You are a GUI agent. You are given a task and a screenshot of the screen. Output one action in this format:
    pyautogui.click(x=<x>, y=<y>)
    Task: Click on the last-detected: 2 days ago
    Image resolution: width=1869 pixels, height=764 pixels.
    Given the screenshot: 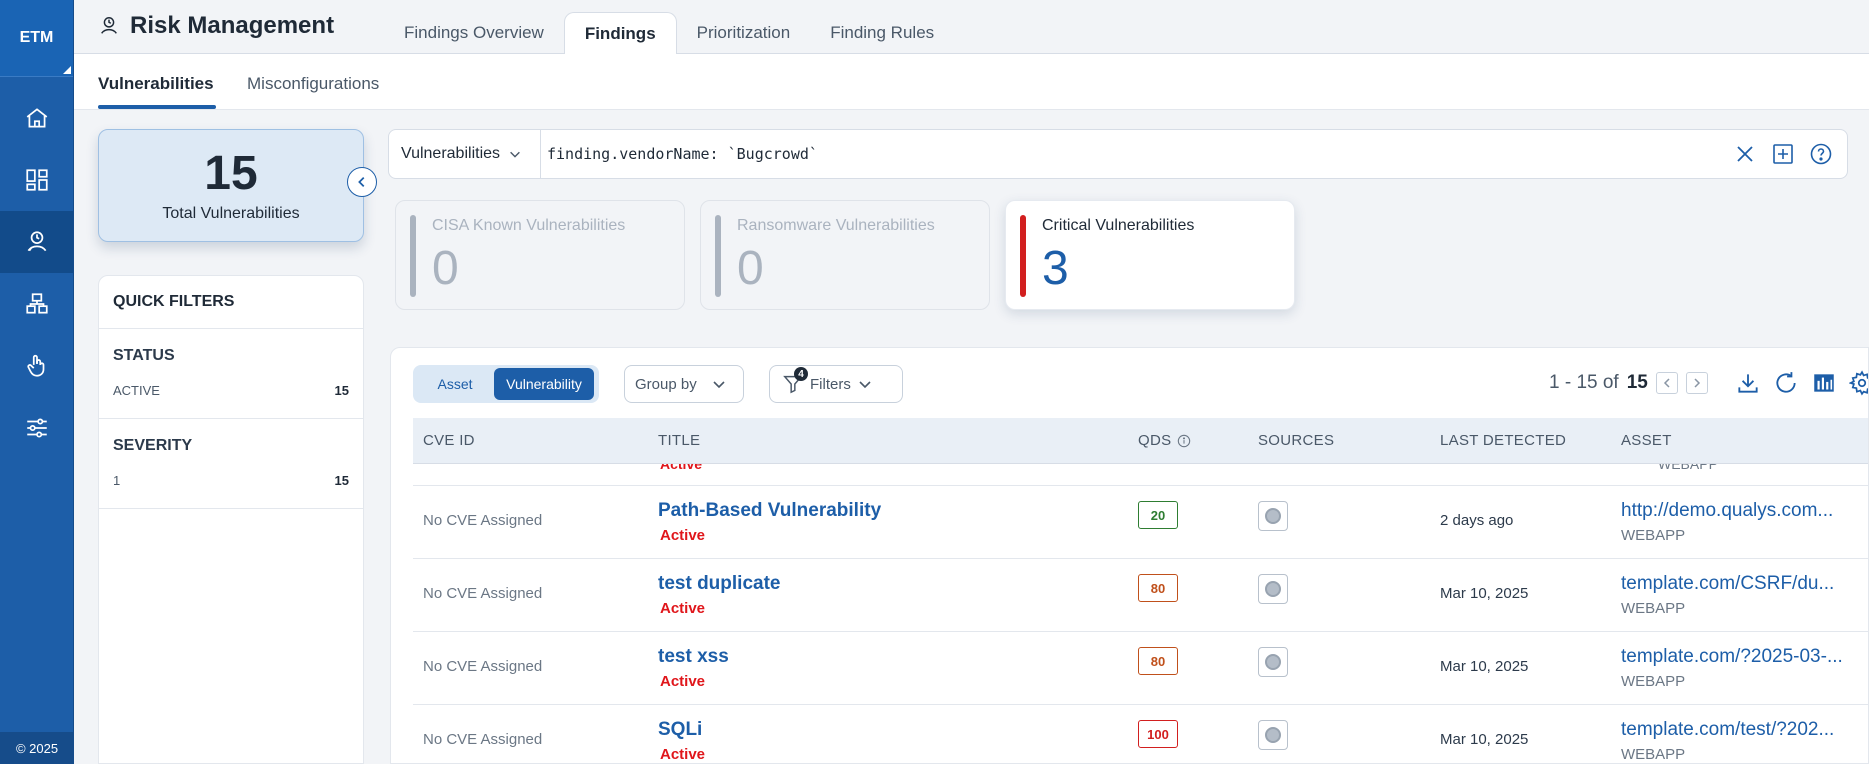 What is the action you would take?
    pyautogui.click(x=1477, y=520)
    